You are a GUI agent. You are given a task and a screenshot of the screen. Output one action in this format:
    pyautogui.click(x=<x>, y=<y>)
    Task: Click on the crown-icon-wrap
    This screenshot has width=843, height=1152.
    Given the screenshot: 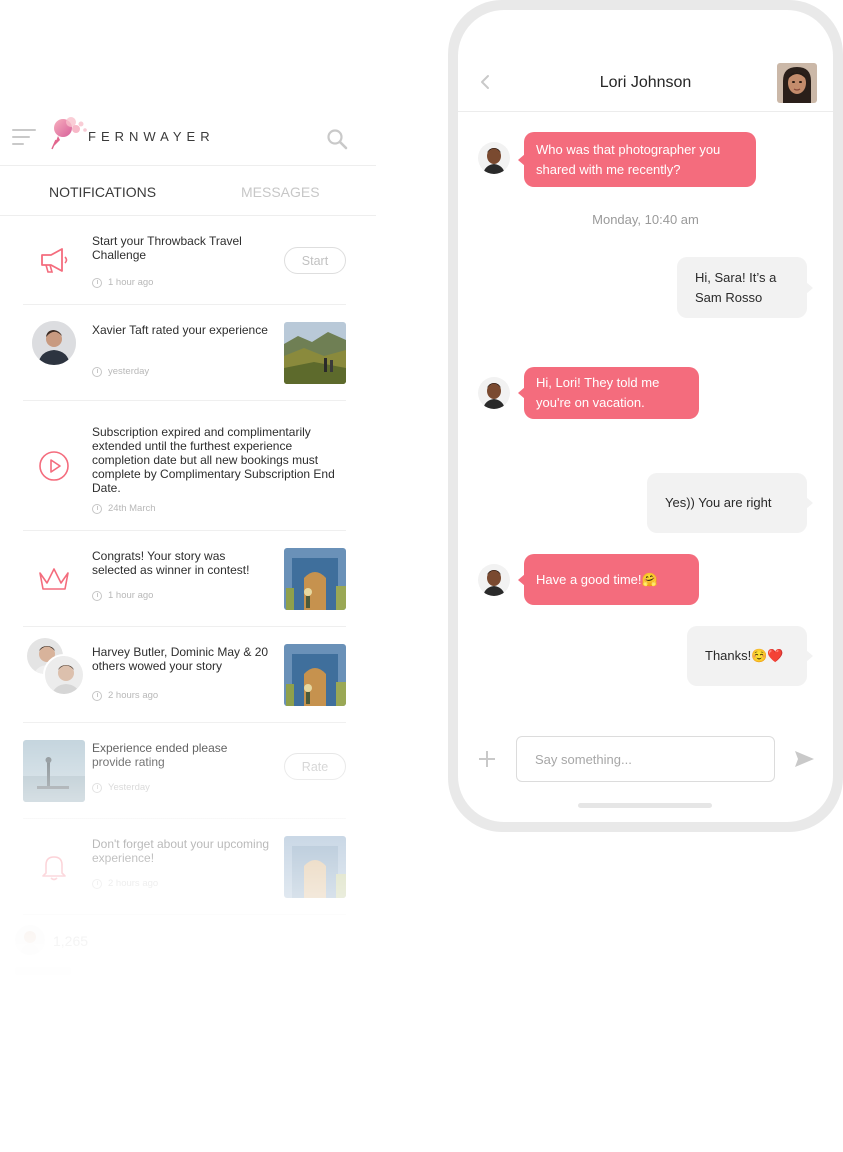 What is the action you would take?
    pyautogui.click(x=54, y=579)
    